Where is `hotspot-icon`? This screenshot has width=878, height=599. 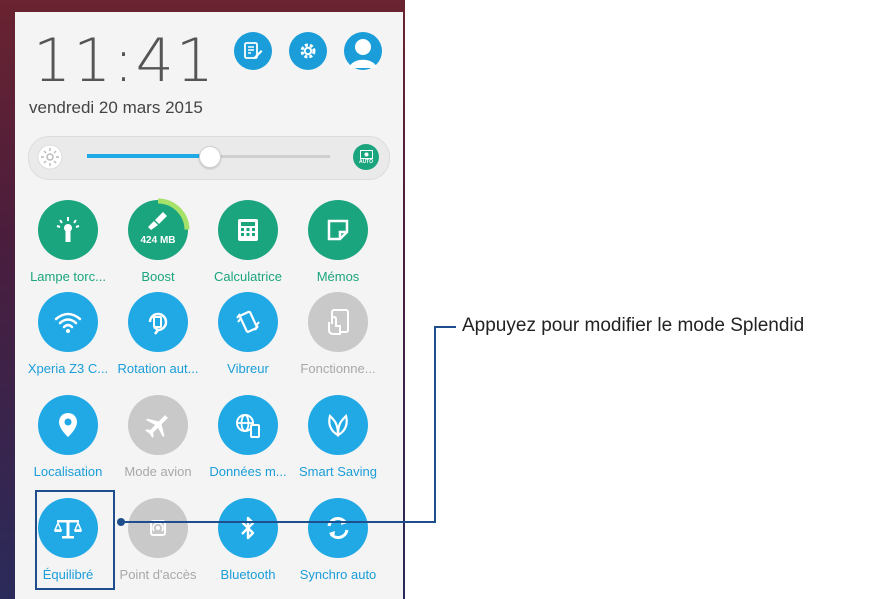
hotspot-icon is located at coordinates (158, 528).